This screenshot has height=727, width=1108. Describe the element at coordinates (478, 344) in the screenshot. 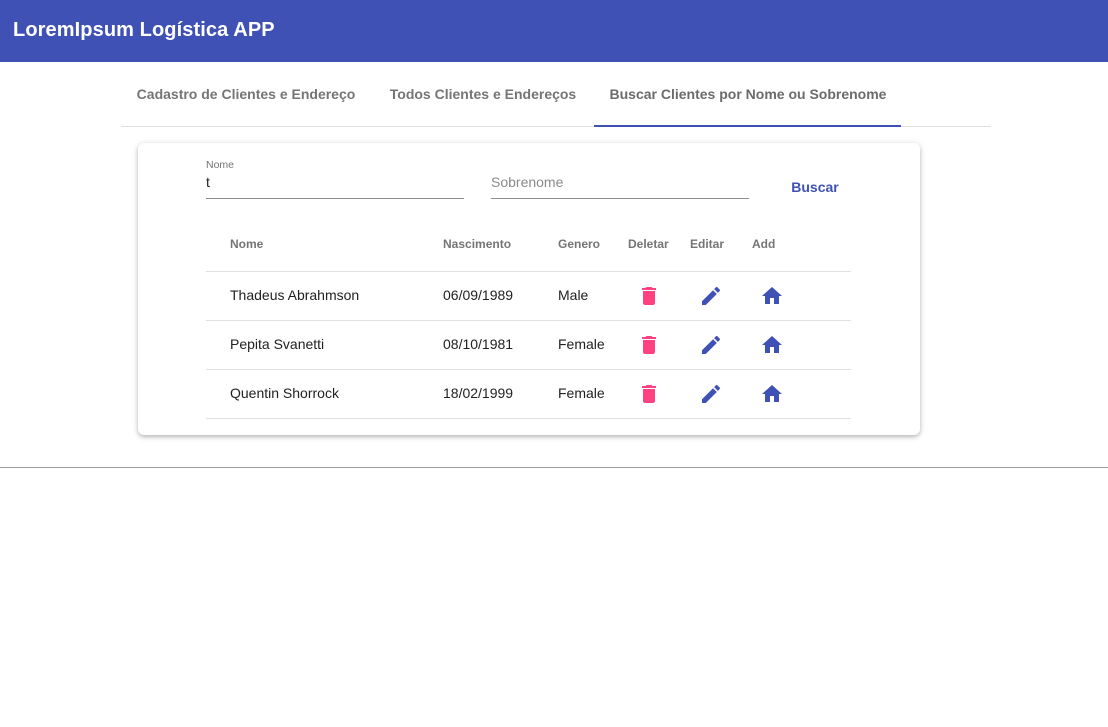

I see `cell-nascimento: 08/10/1981` at that location.